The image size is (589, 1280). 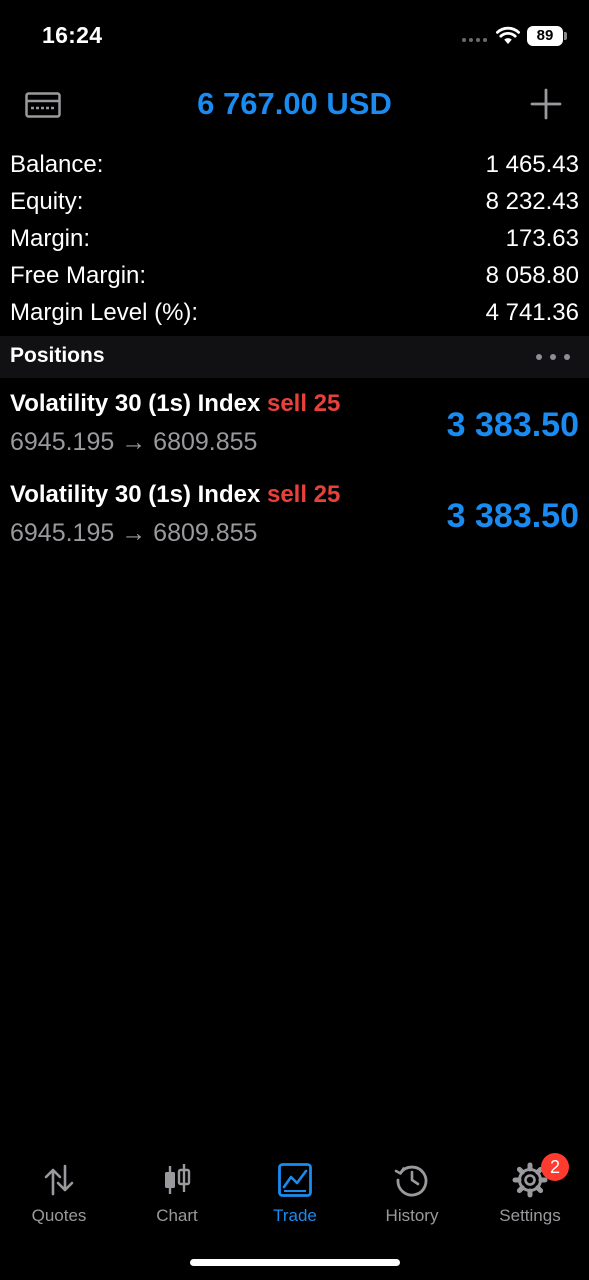 What do you see at coordinates (530, 1195) in the screenshot?
I see `tab-settings: Settings` at bounding box center [530, 1195].